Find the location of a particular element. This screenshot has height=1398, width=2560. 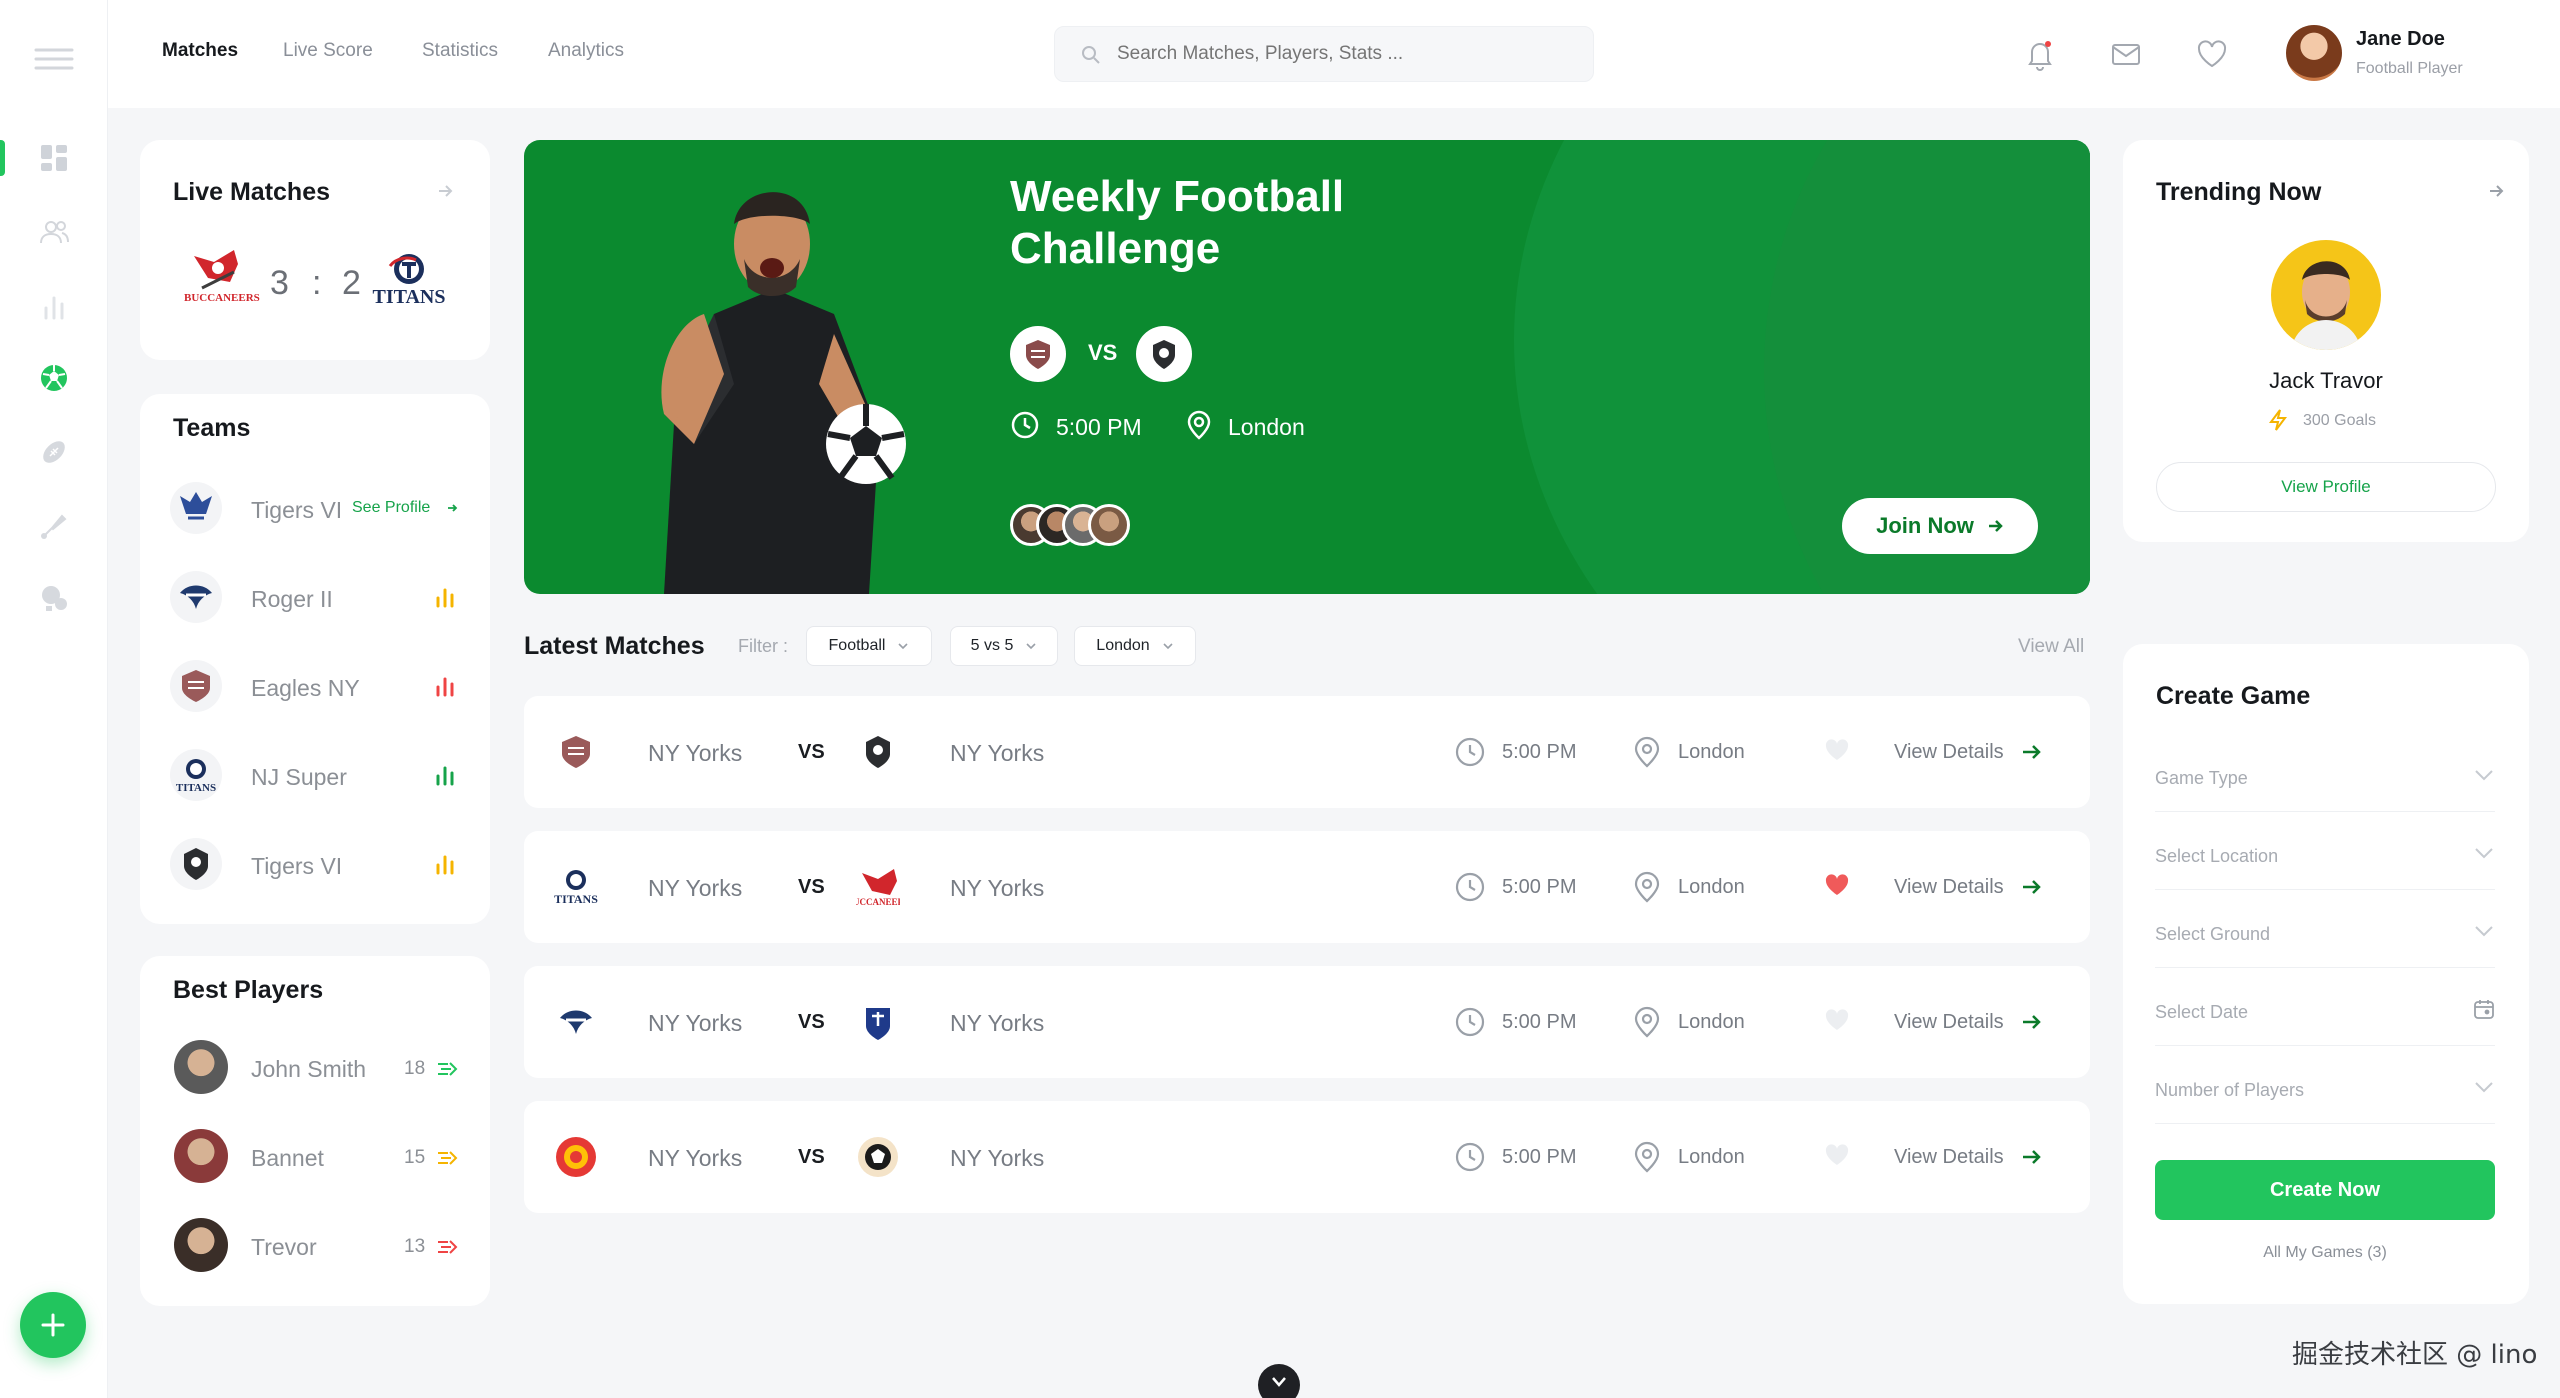

team-row: Roger II is located at coordinates (315, 597).